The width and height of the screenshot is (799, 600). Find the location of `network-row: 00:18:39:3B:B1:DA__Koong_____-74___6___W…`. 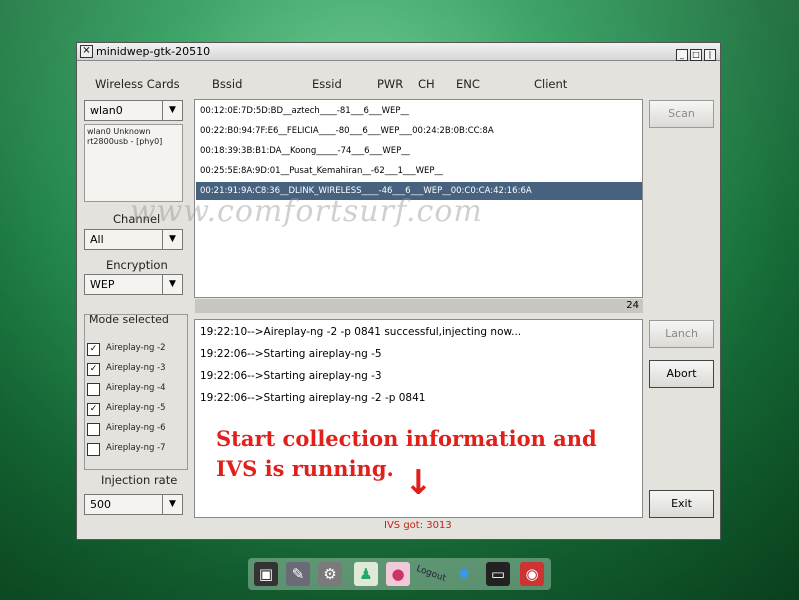

network-row: 00:18:39:3B:B1:DA__Koong_____-74___6___W… is located at coordinates (305, 151).